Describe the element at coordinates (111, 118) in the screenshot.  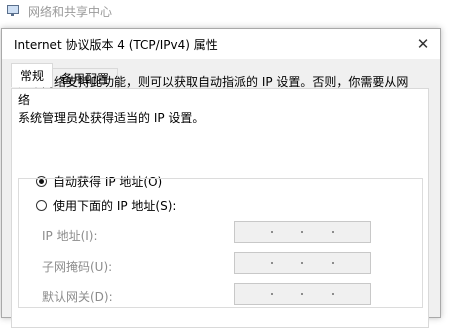
I see `description-line-2: 系统管理员处获得适当的 IP 设置。` at that location.